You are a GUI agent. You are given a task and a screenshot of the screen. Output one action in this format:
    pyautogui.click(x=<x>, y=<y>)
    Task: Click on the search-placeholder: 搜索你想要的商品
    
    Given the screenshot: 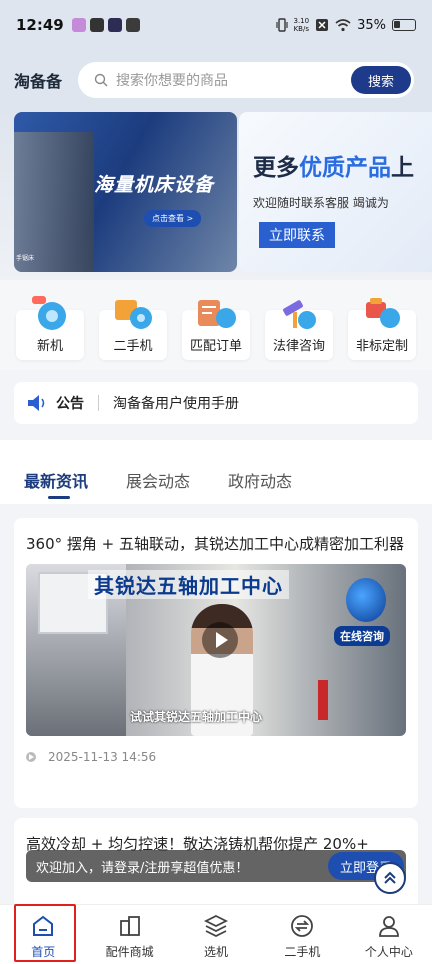 What is the action you would take?
    pyautogui.click(x=172, y=81)
    